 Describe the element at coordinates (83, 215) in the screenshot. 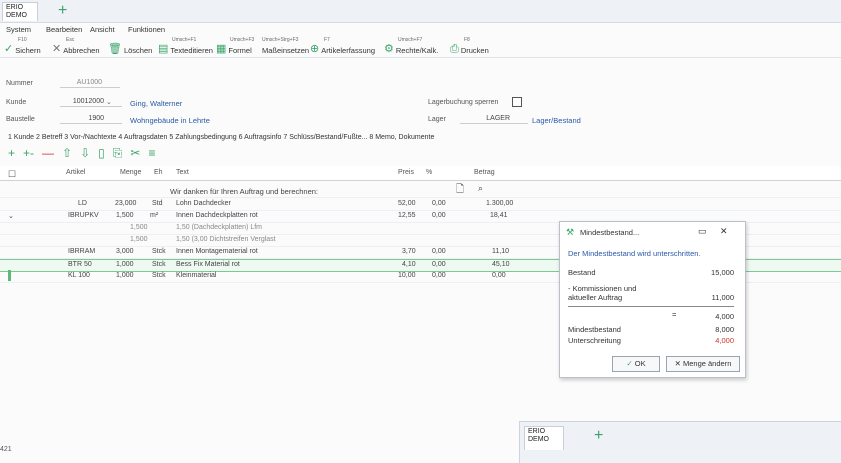

I see `row-artikel: IBRUPKV` at that location.